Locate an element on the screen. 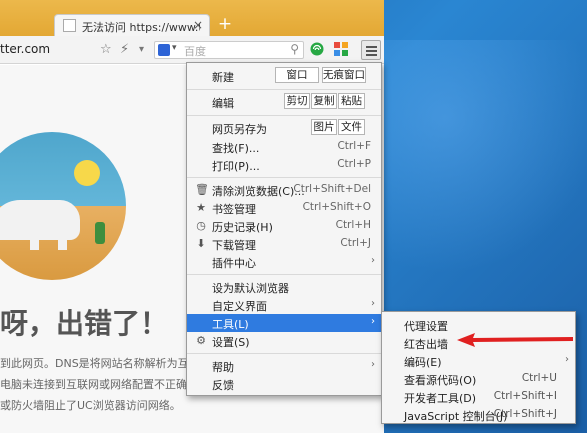  address-bar: tter.com is located at coordinates (25, 49).